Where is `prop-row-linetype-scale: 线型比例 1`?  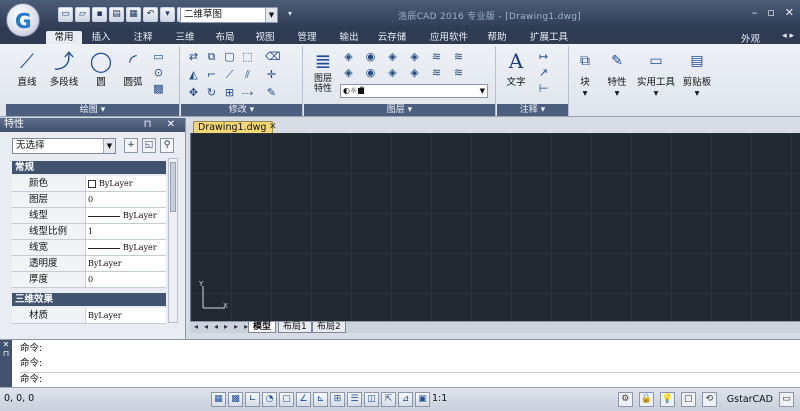
prop-row-linetype-scale: 线型比例 1 is located at coordinates (89, 232).